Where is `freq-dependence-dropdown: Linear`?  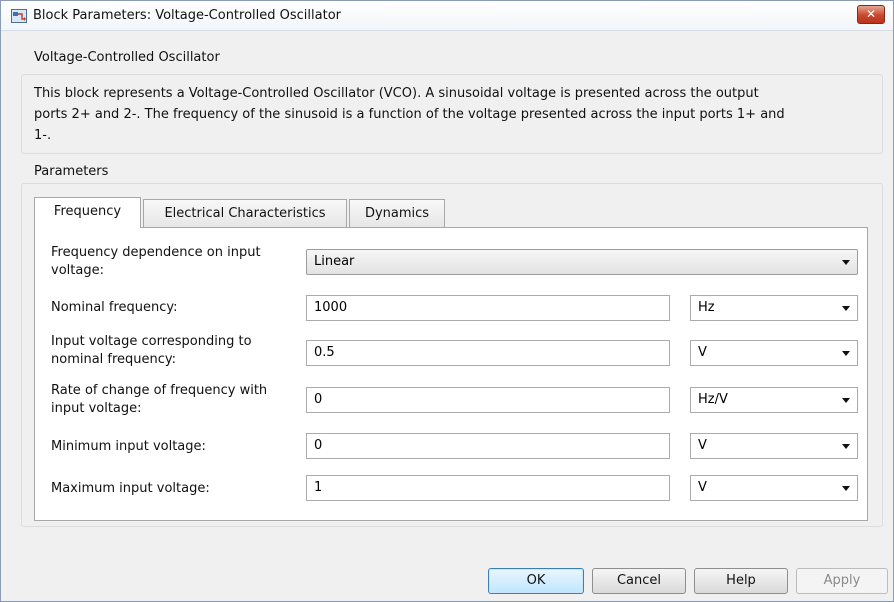 freq-dependence-dropdown: Linear is located at coordinates (582, 262).